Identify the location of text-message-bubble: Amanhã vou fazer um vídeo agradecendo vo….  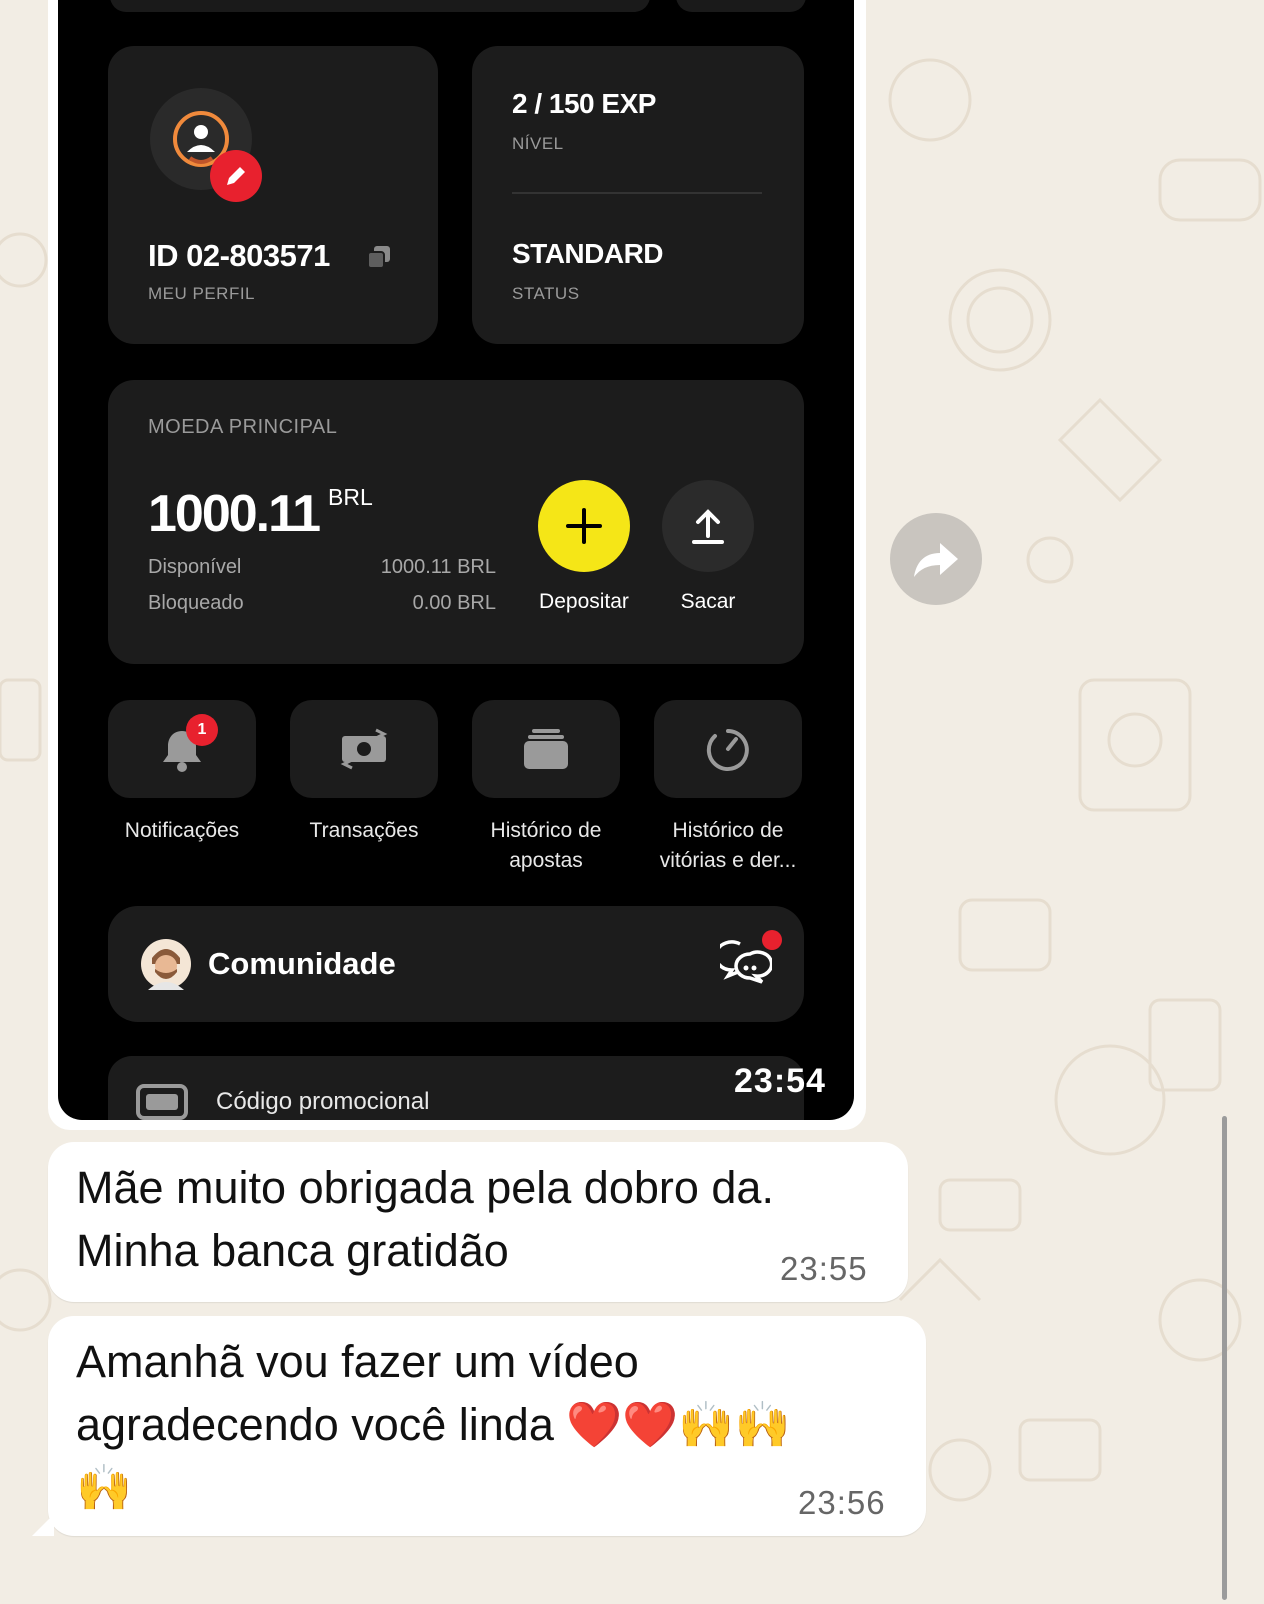
(487, 1426).